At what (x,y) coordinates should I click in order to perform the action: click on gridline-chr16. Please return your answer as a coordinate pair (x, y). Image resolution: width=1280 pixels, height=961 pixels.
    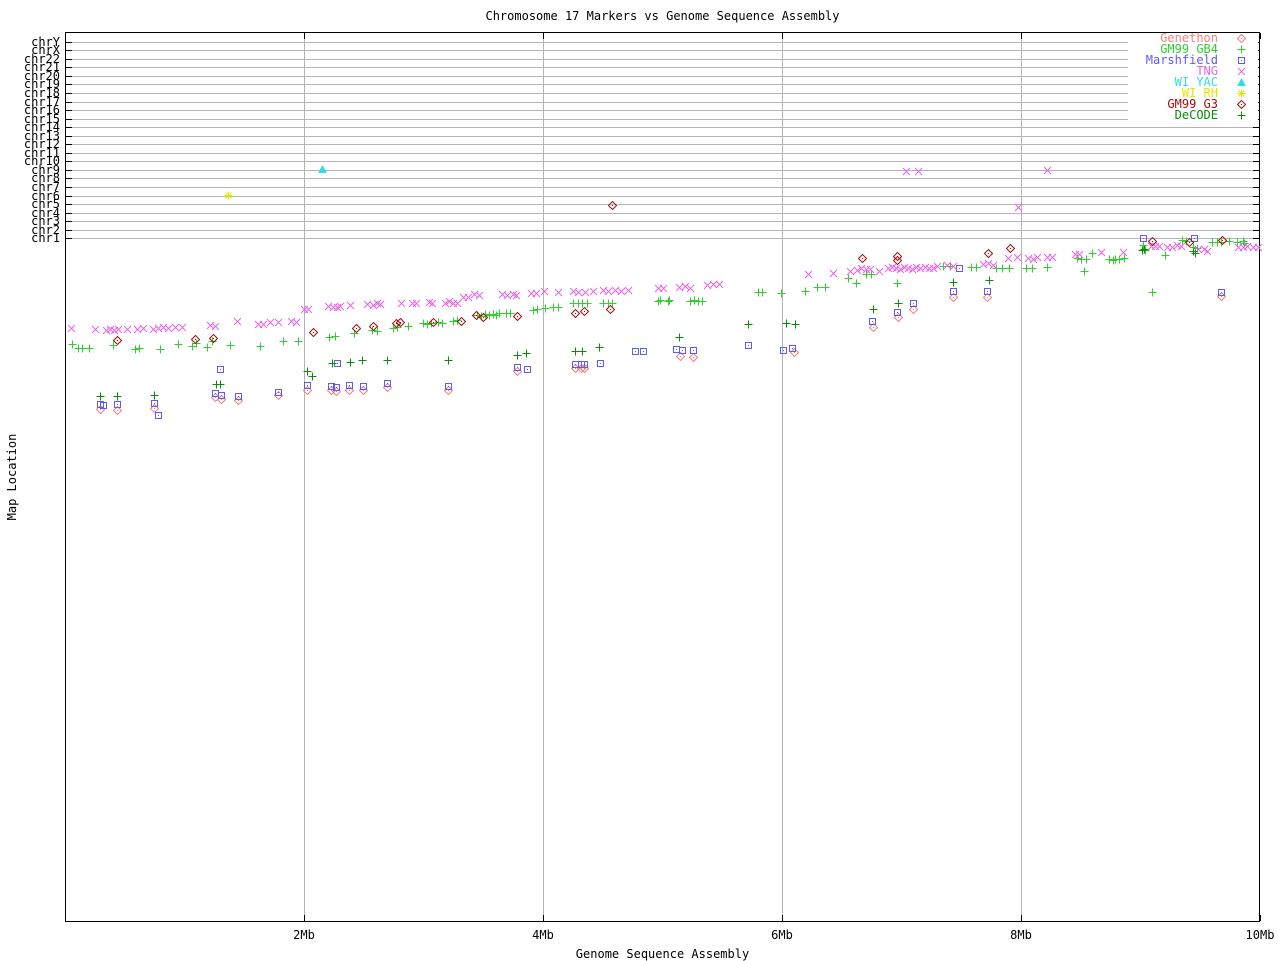
    Looking at the image, I should click on (662, 110).